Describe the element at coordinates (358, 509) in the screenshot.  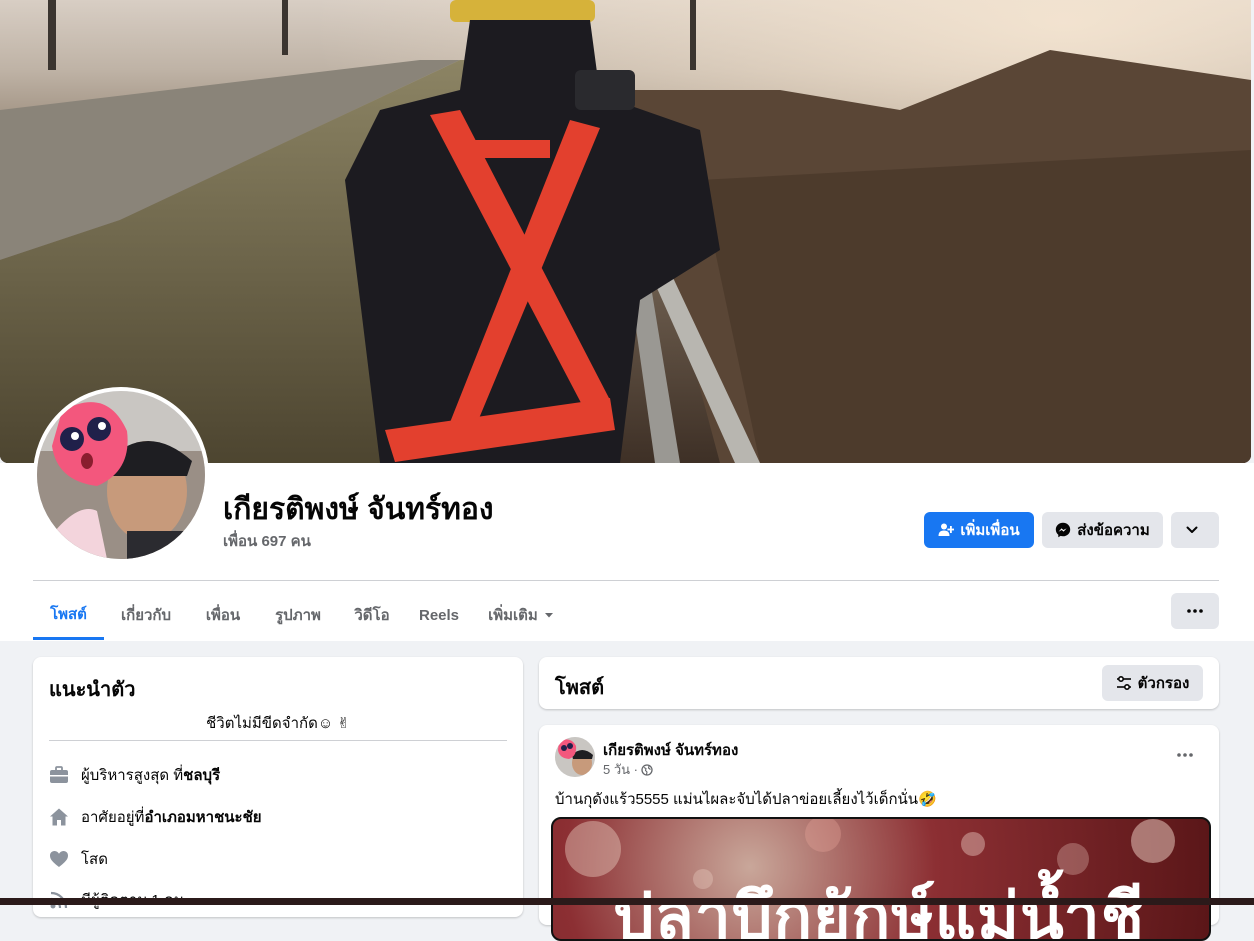
I see `profile-name: เกียรติพงษ์ จันทร์ทอง` at that location.